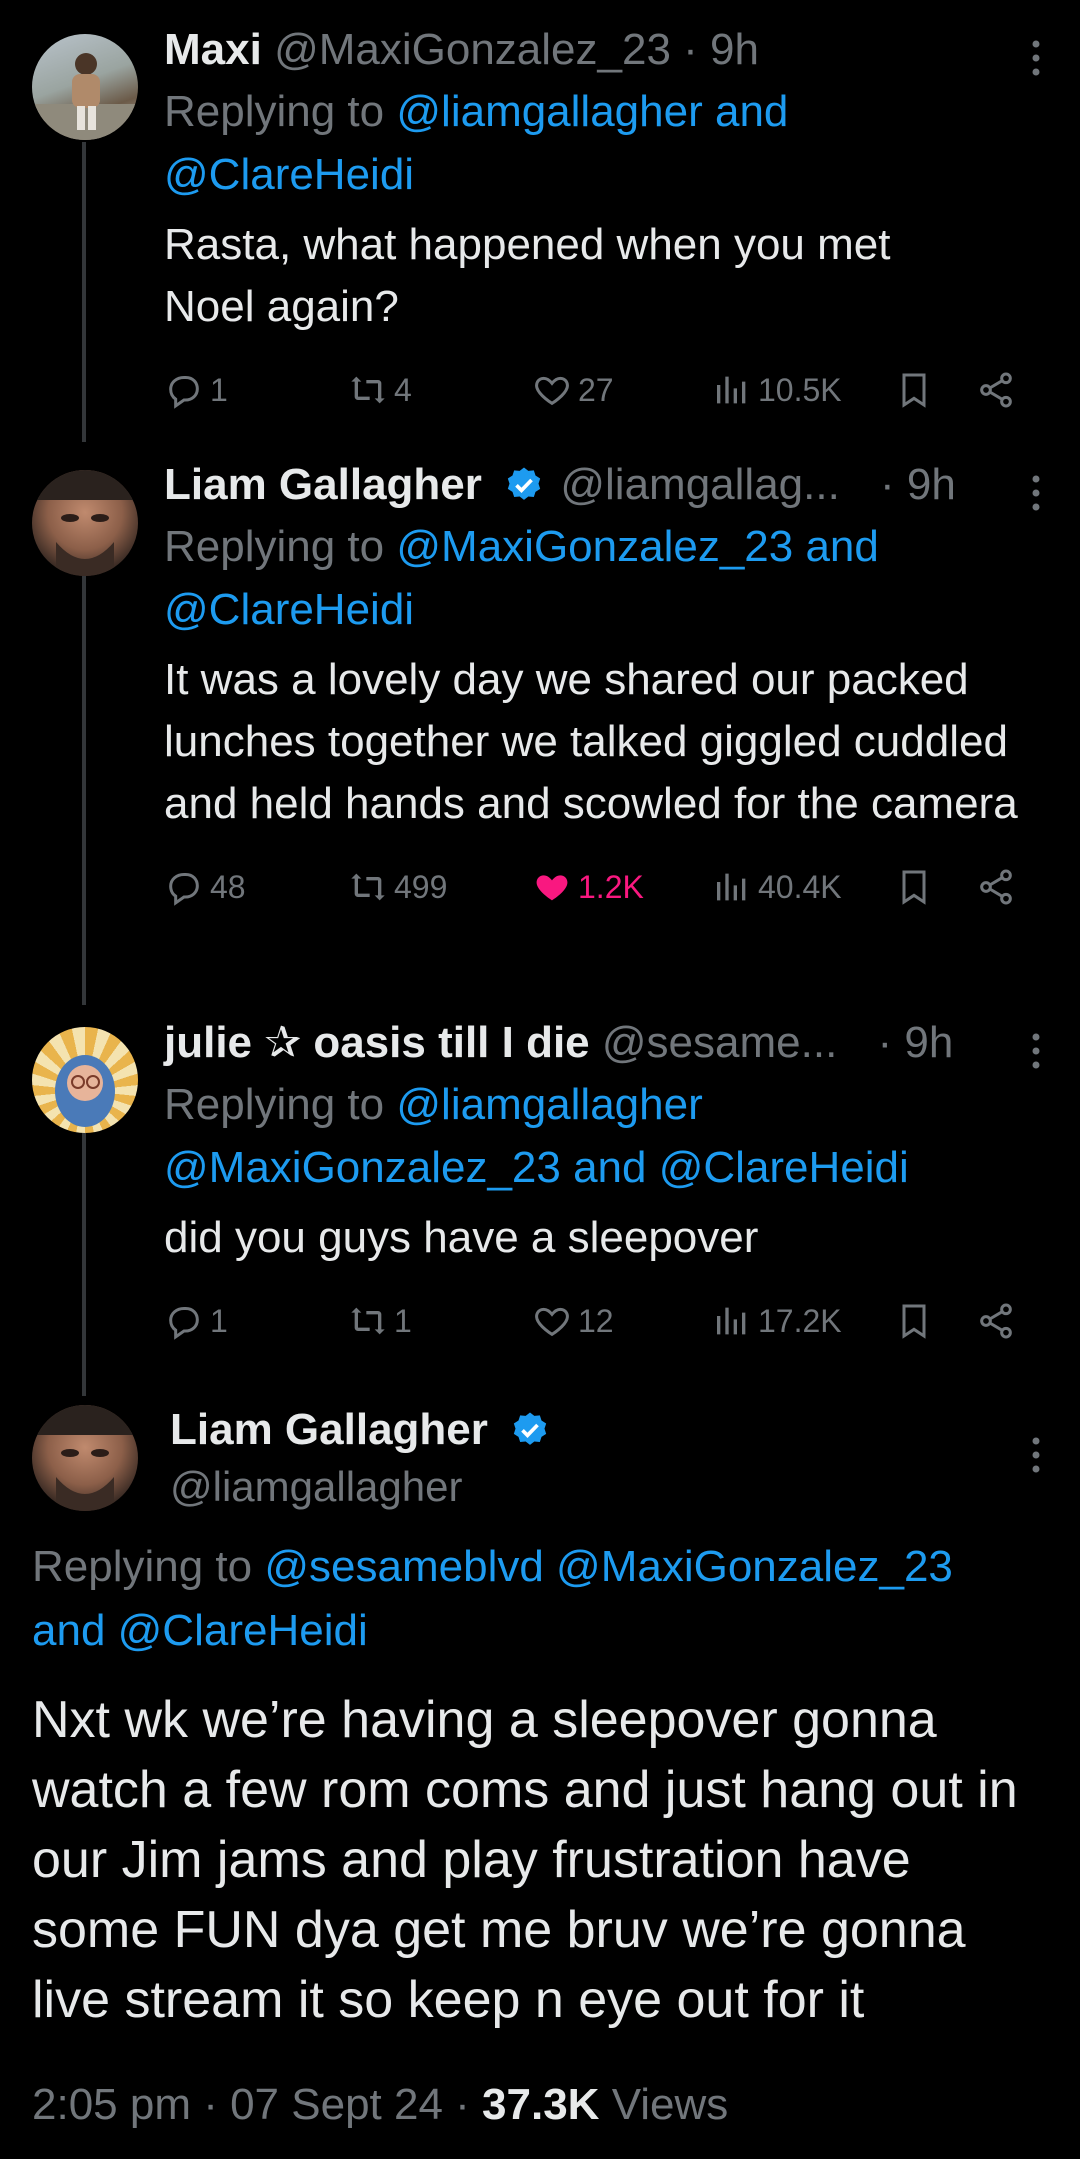 The image size is (1080, 2159). Describe the element at coordinates (377, 1042) in the screenshot. I see `author-name: julie ✰ oasis till I die` at that location.